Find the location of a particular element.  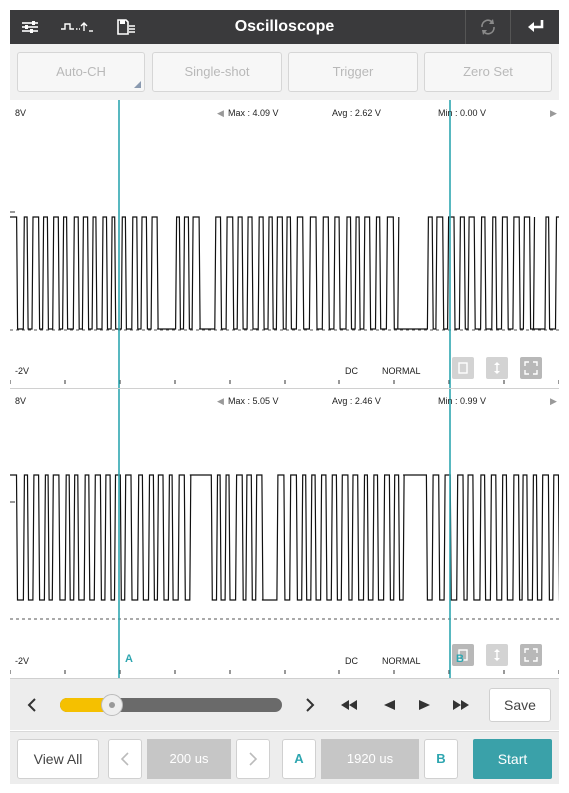

fast-rewind-icon is located at coordinates (349, 705).